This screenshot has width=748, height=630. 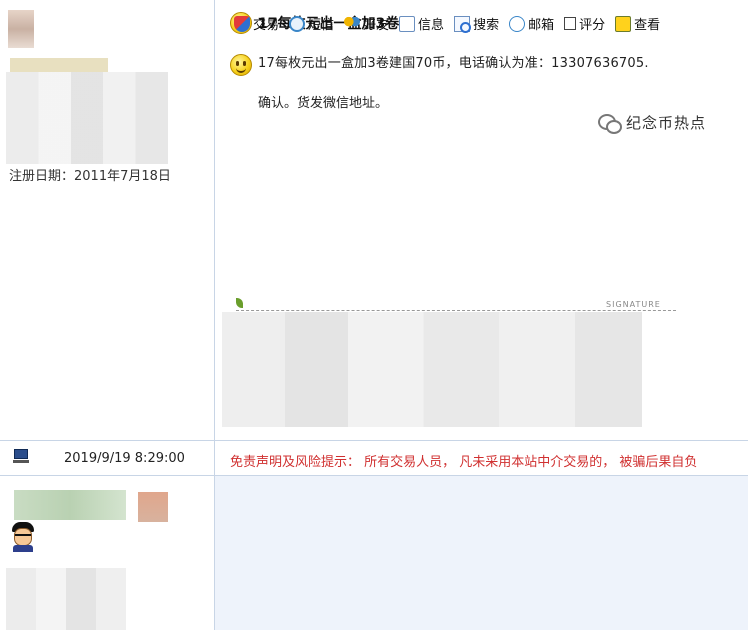 I want to click on wechat-icon, so click(x=610, y=123).